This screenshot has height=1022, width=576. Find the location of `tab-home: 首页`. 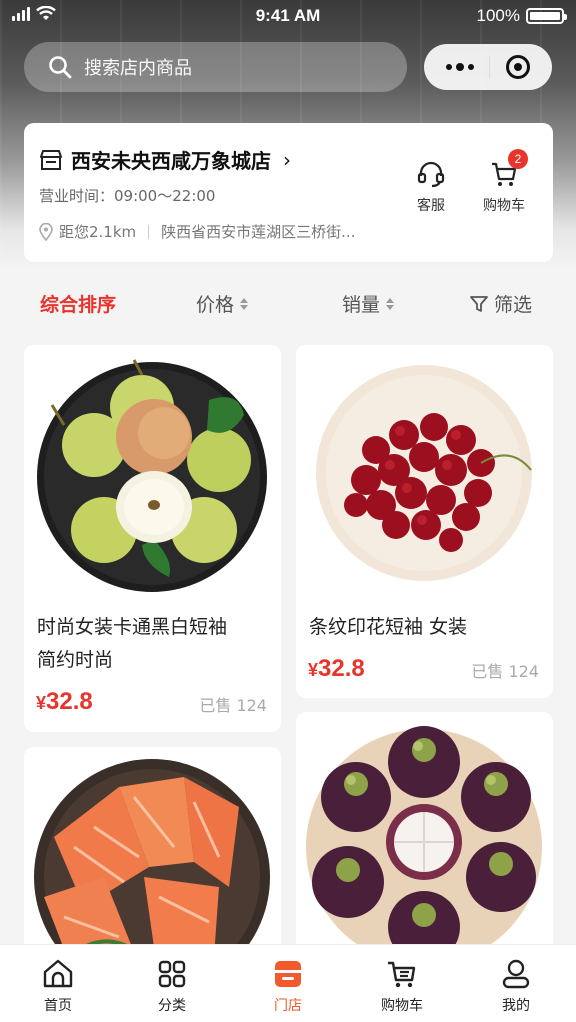

tab-home: 首页 is located at coordinates (58, 987).